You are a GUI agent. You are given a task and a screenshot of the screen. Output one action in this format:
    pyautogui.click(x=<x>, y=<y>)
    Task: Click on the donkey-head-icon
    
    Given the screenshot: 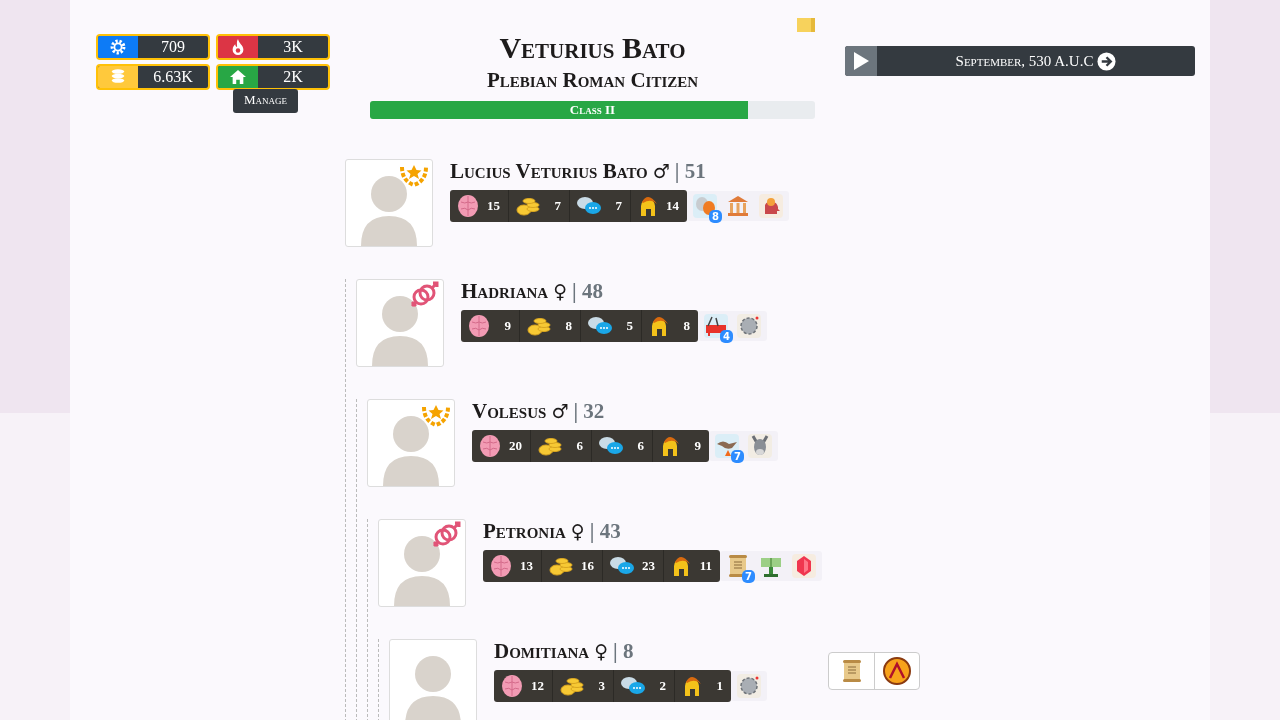 What is the action you would take?
    pyautogui.click(x=760, y=446)
    